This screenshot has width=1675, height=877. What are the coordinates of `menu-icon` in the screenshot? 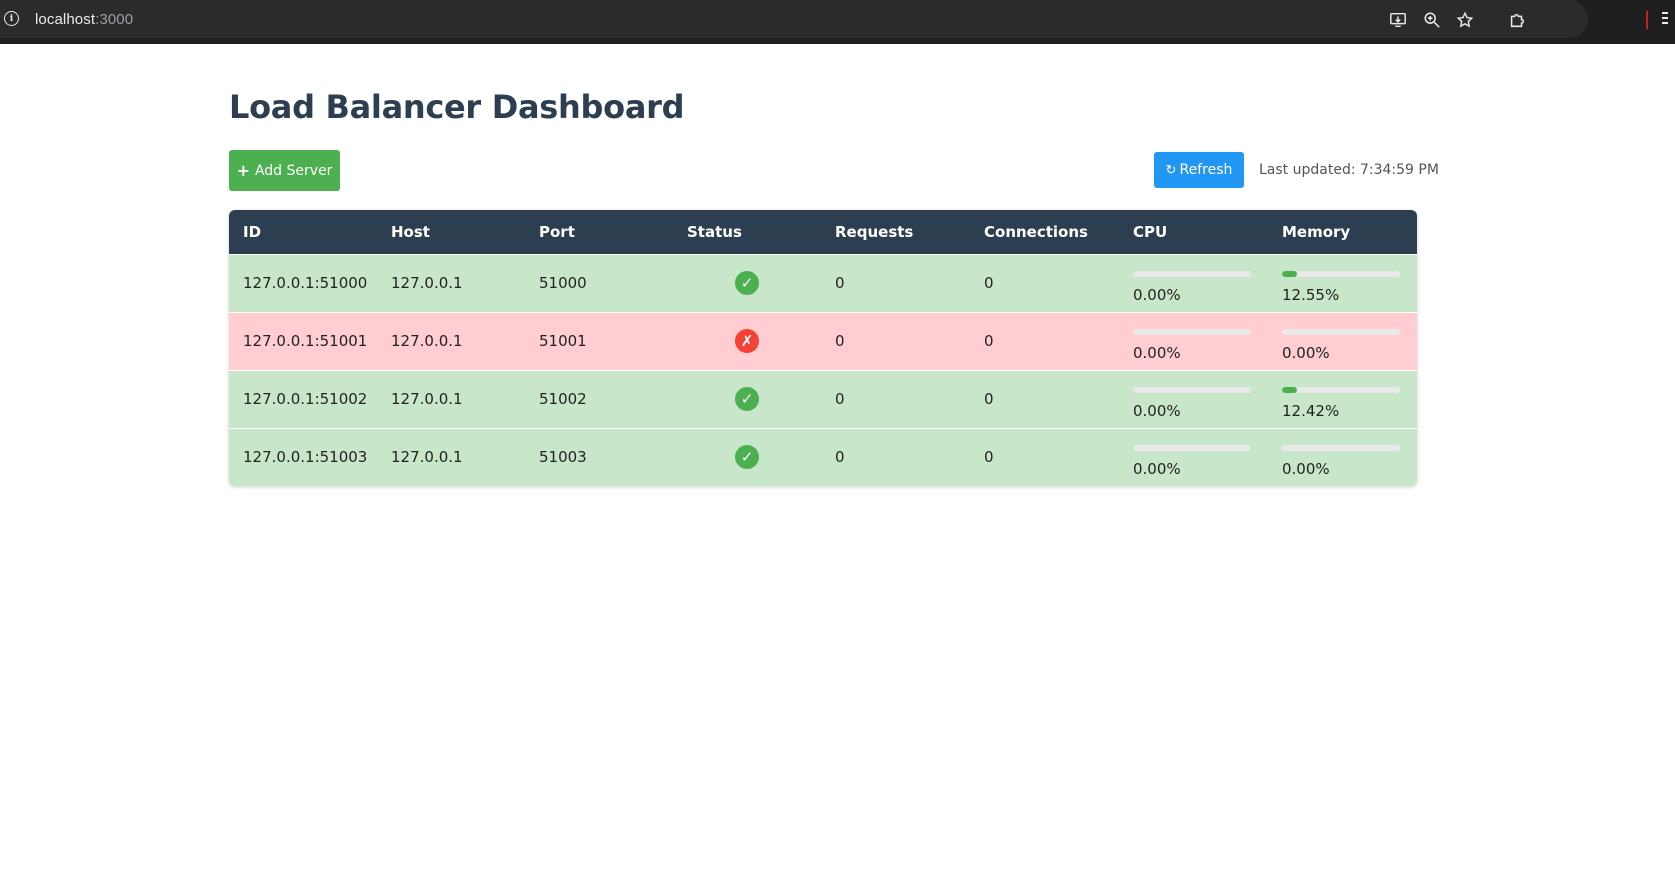 It's located at (1665, 19).